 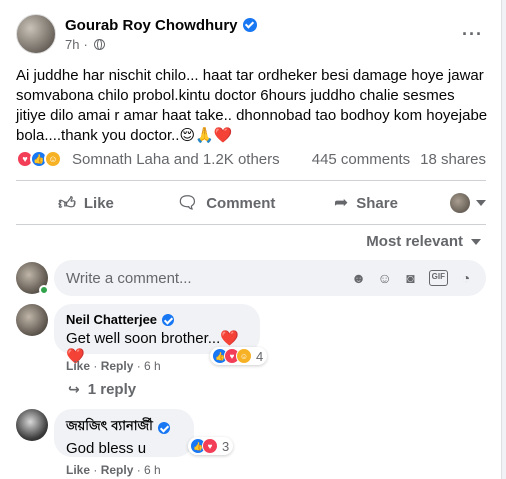 What do you see at coordinates (270, 278) in the screenshot?
I see `comment-input: Write a comment... ☻ ☺ ◙ GIF ◔` at bounding box center [270, 278].